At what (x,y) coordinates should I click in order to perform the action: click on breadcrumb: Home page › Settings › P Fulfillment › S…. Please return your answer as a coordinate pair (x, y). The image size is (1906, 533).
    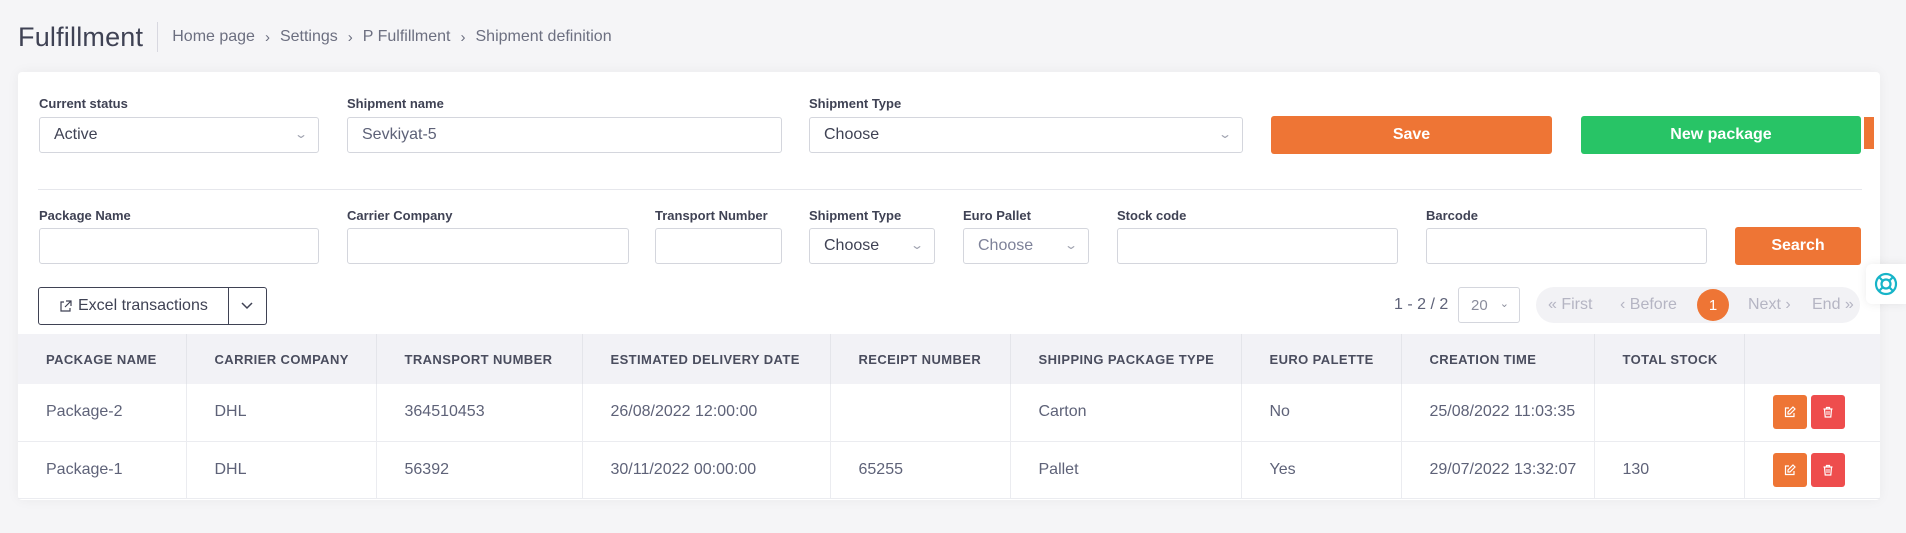
    Looking at the image, I should click on (391, 37).